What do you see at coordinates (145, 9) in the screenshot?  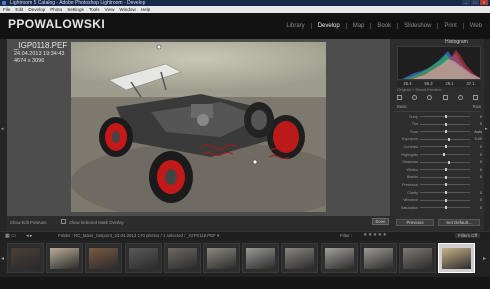 I see `menu-help: Help` at bounding box center [145, 9].